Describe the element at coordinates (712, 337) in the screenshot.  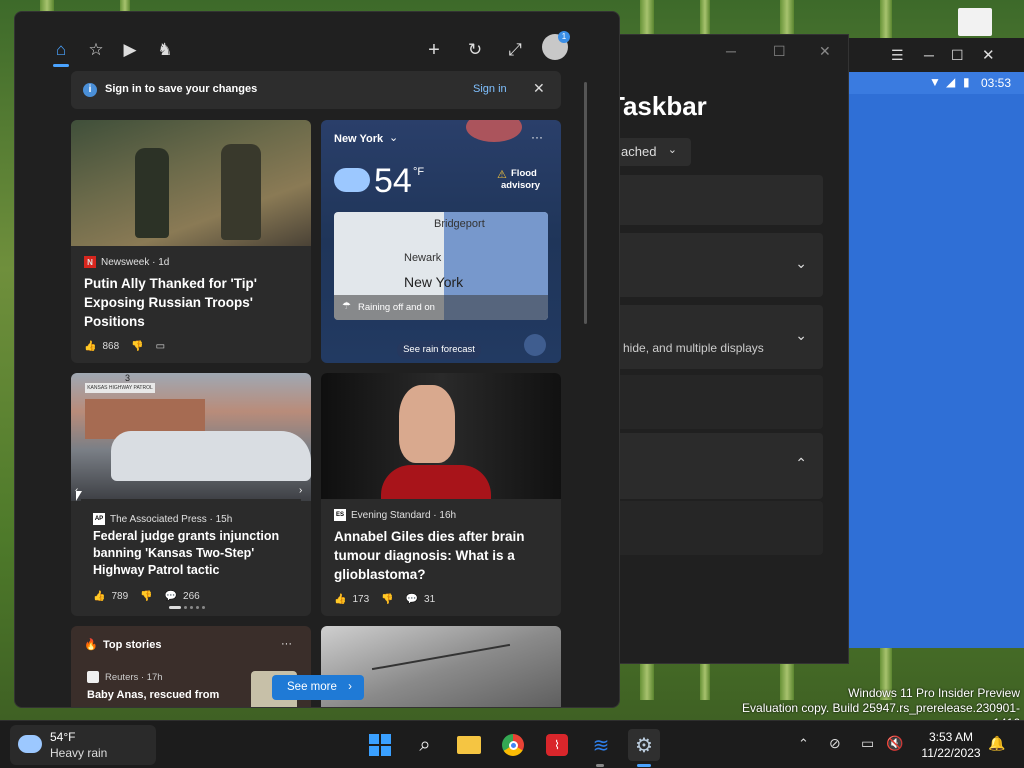
I see `multi-display-card: hide, and multiple displays ⌄` at that location.